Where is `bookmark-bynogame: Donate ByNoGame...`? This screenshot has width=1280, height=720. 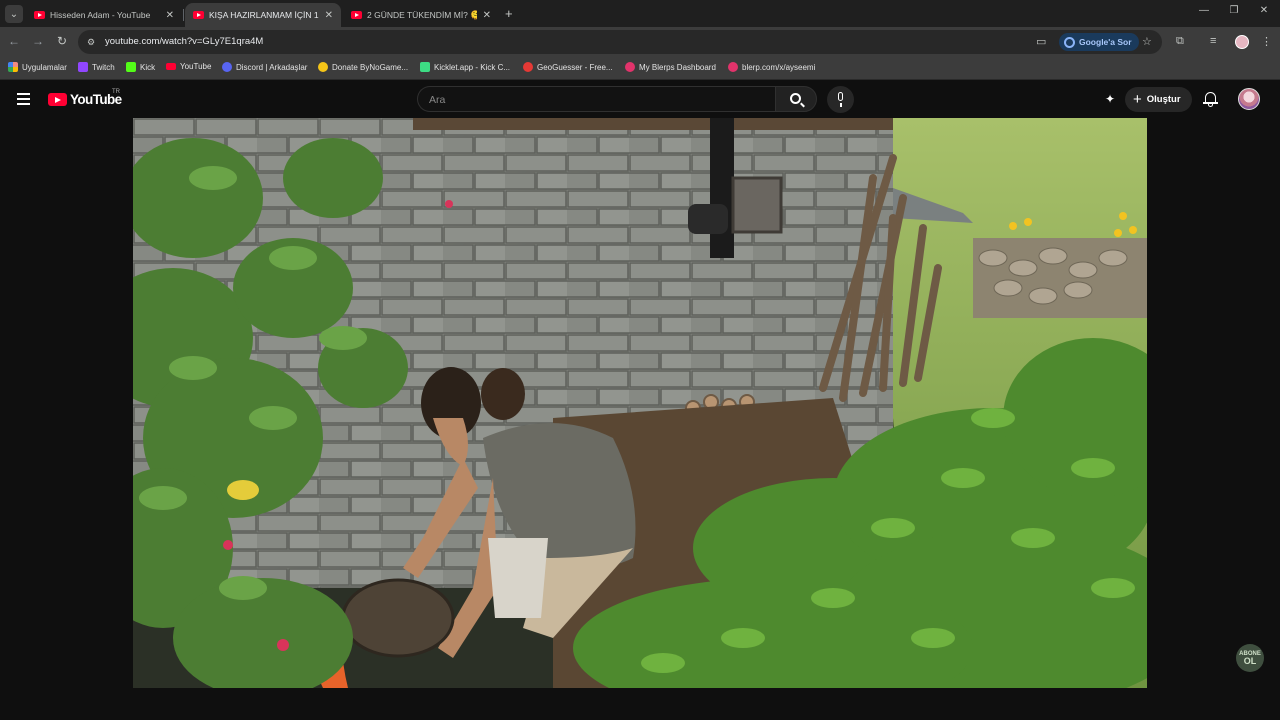 bookmark-bynogame: Donate ByNoGame... is located at coordinates (363, 67).